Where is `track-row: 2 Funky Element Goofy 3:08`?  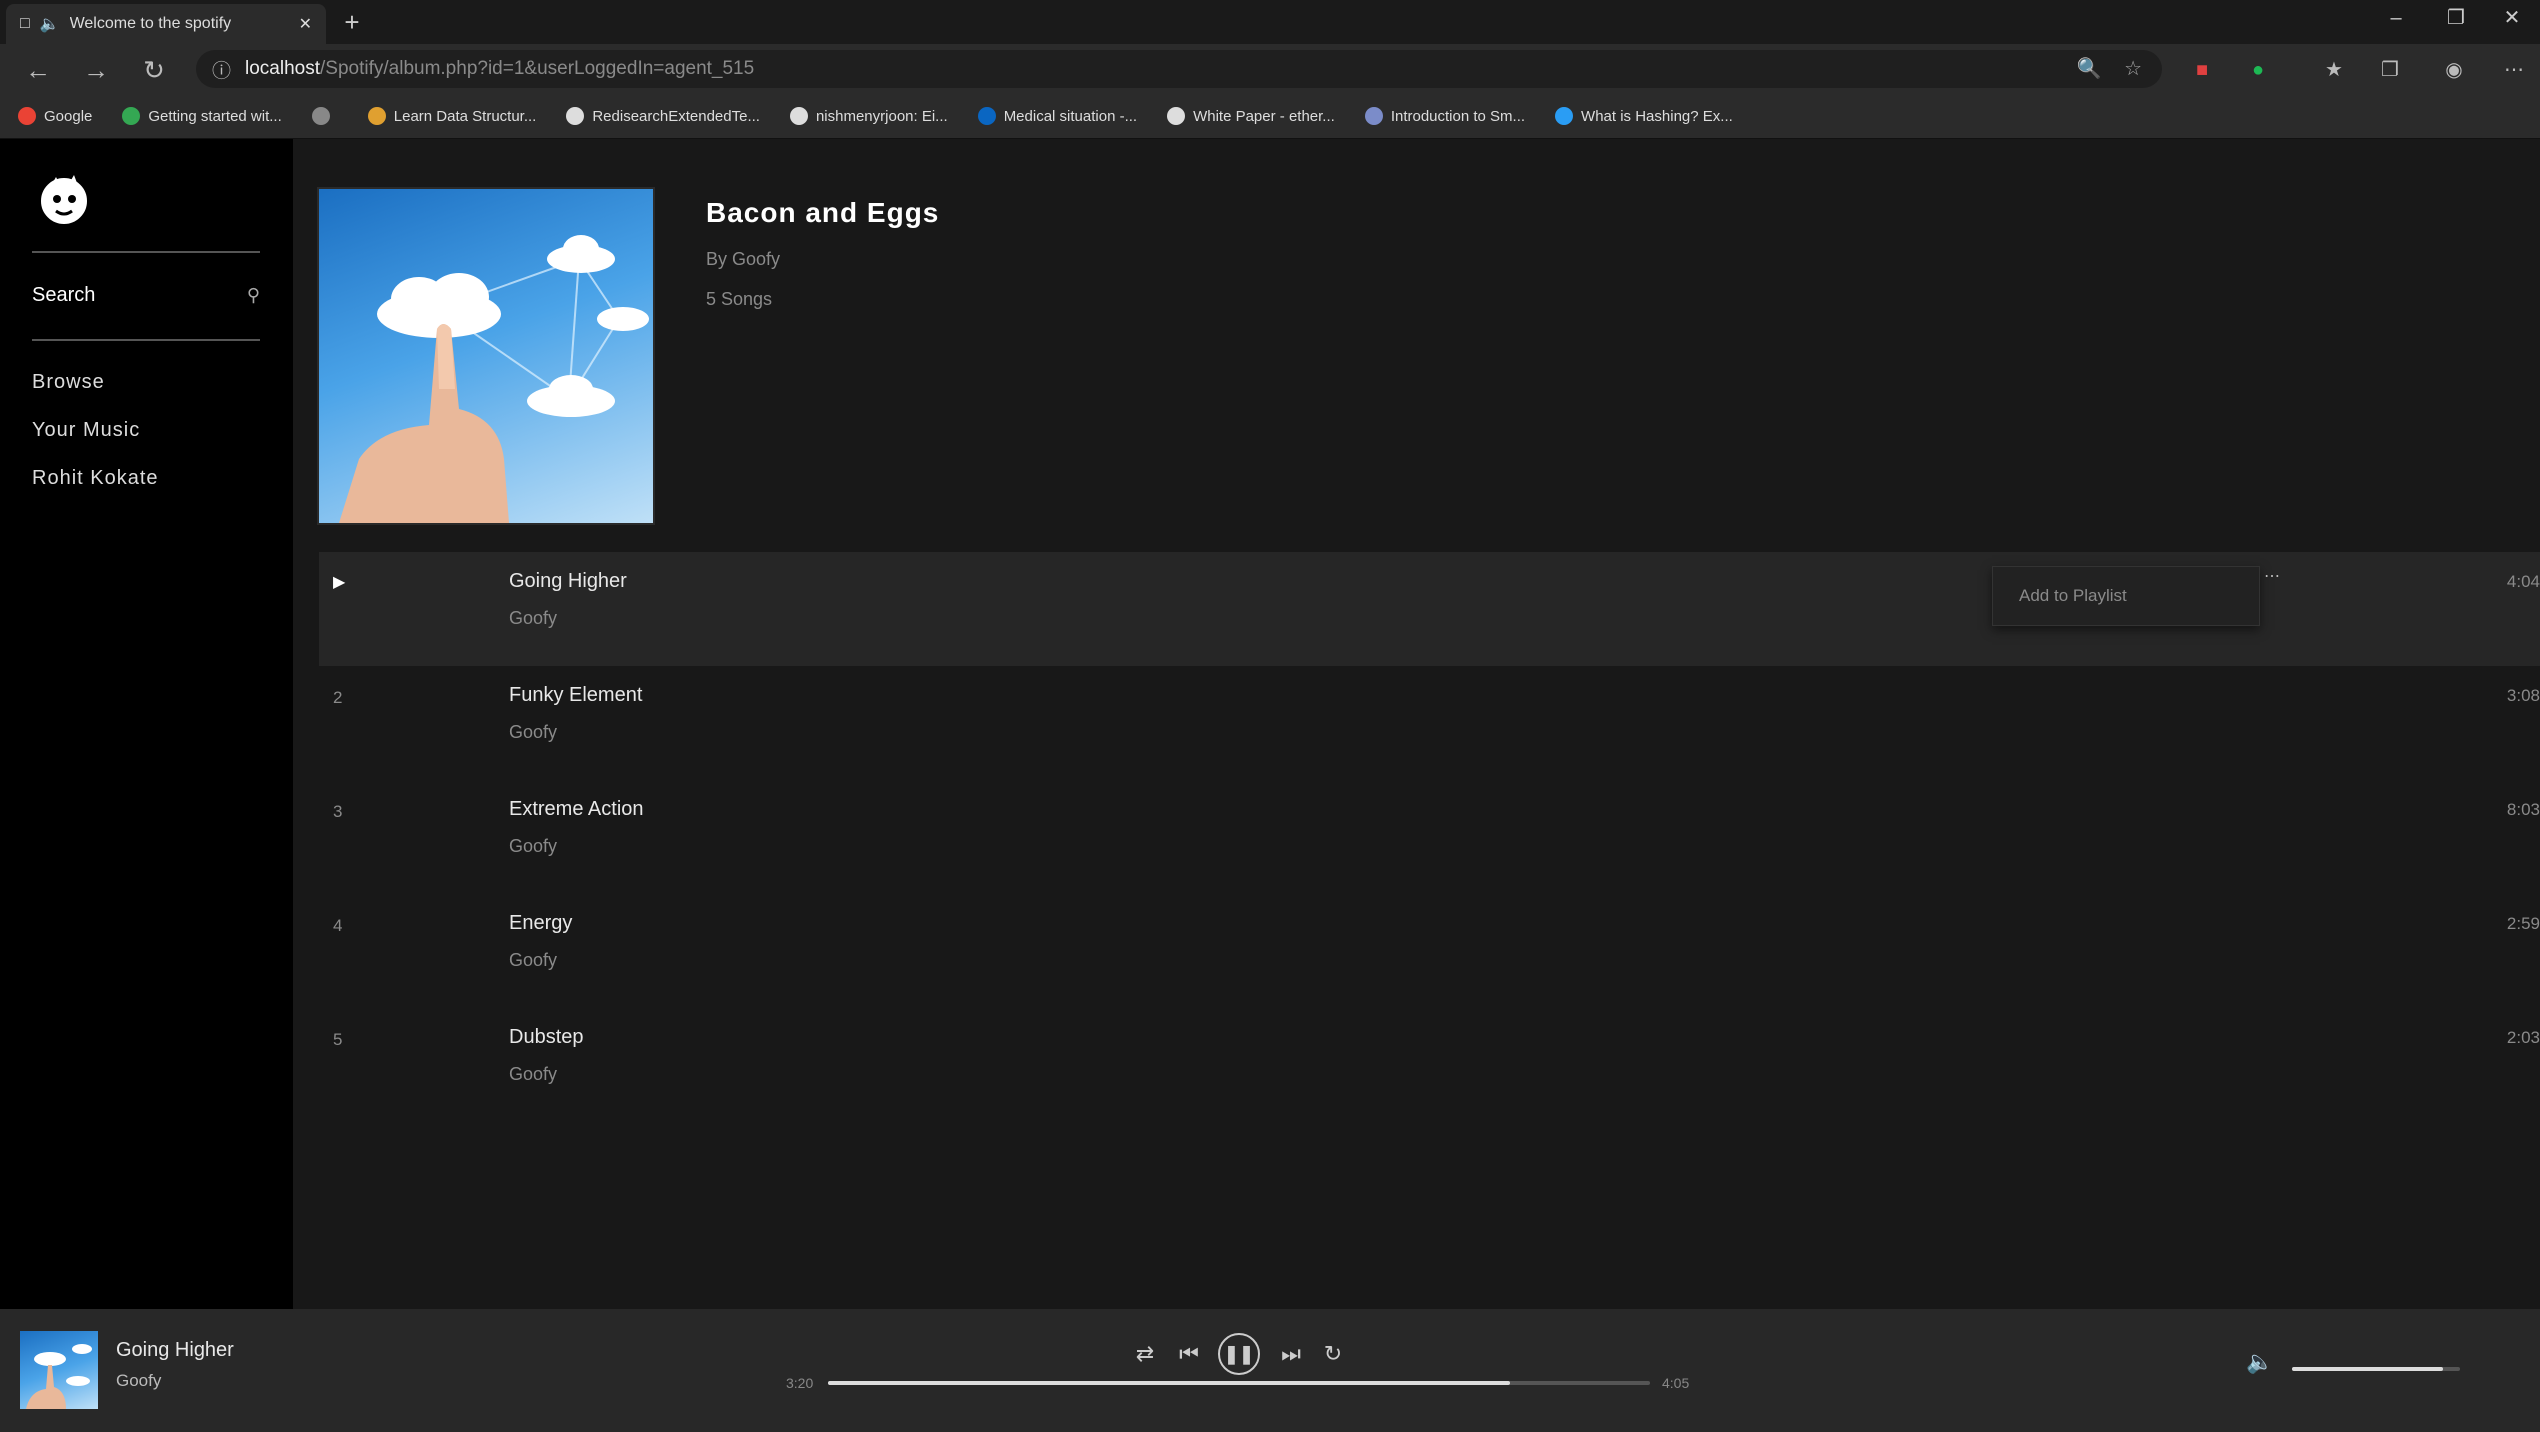
track-row: 2 Funky Element Goofy 3:08 is located at coordinates (1429, 723).